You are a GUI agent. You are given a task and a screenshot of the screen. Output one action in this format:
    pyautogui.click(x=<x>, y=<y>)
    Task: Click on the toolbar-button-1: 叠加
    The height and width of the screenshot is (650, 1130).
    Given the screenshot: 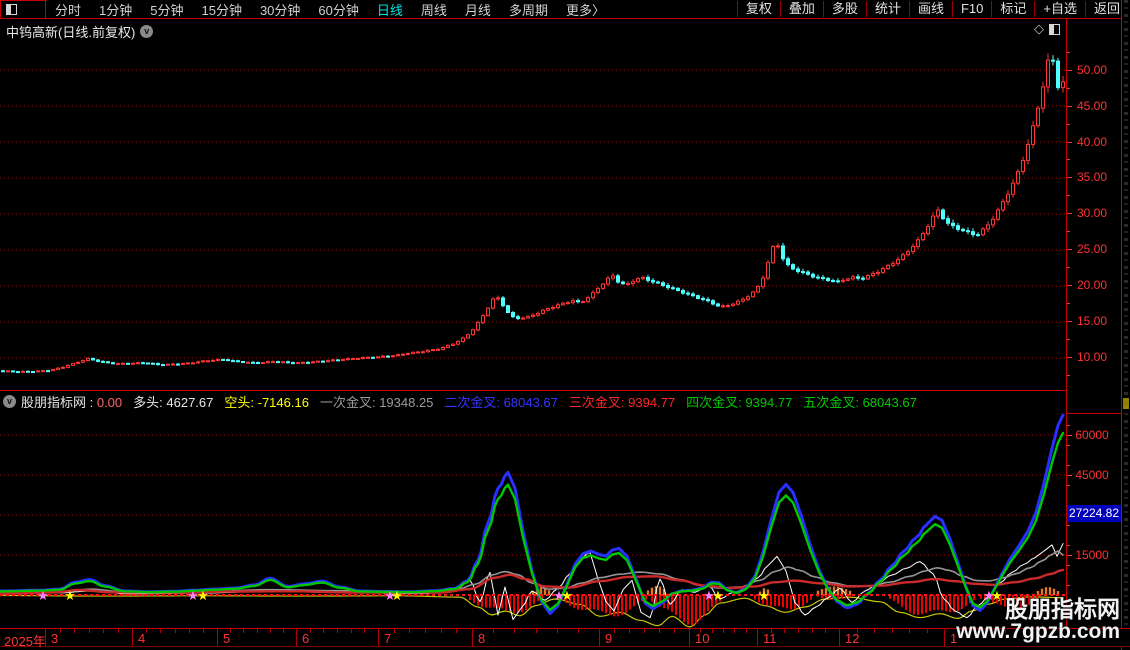 What is the action you would take?
    pyautogui.click(x=801, y=9)
    